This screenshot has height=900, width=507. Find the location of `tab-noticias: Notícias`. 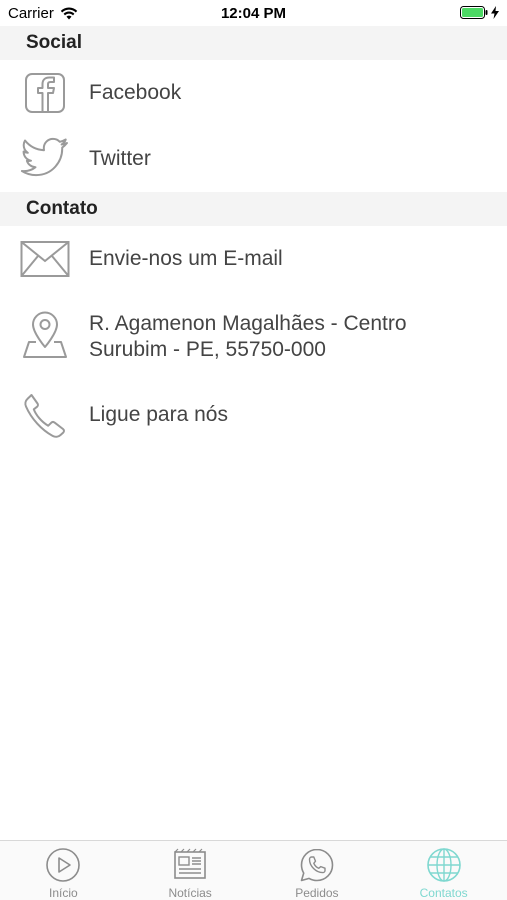

tab-noticias: Notícias is located at coordinates (190, 870).